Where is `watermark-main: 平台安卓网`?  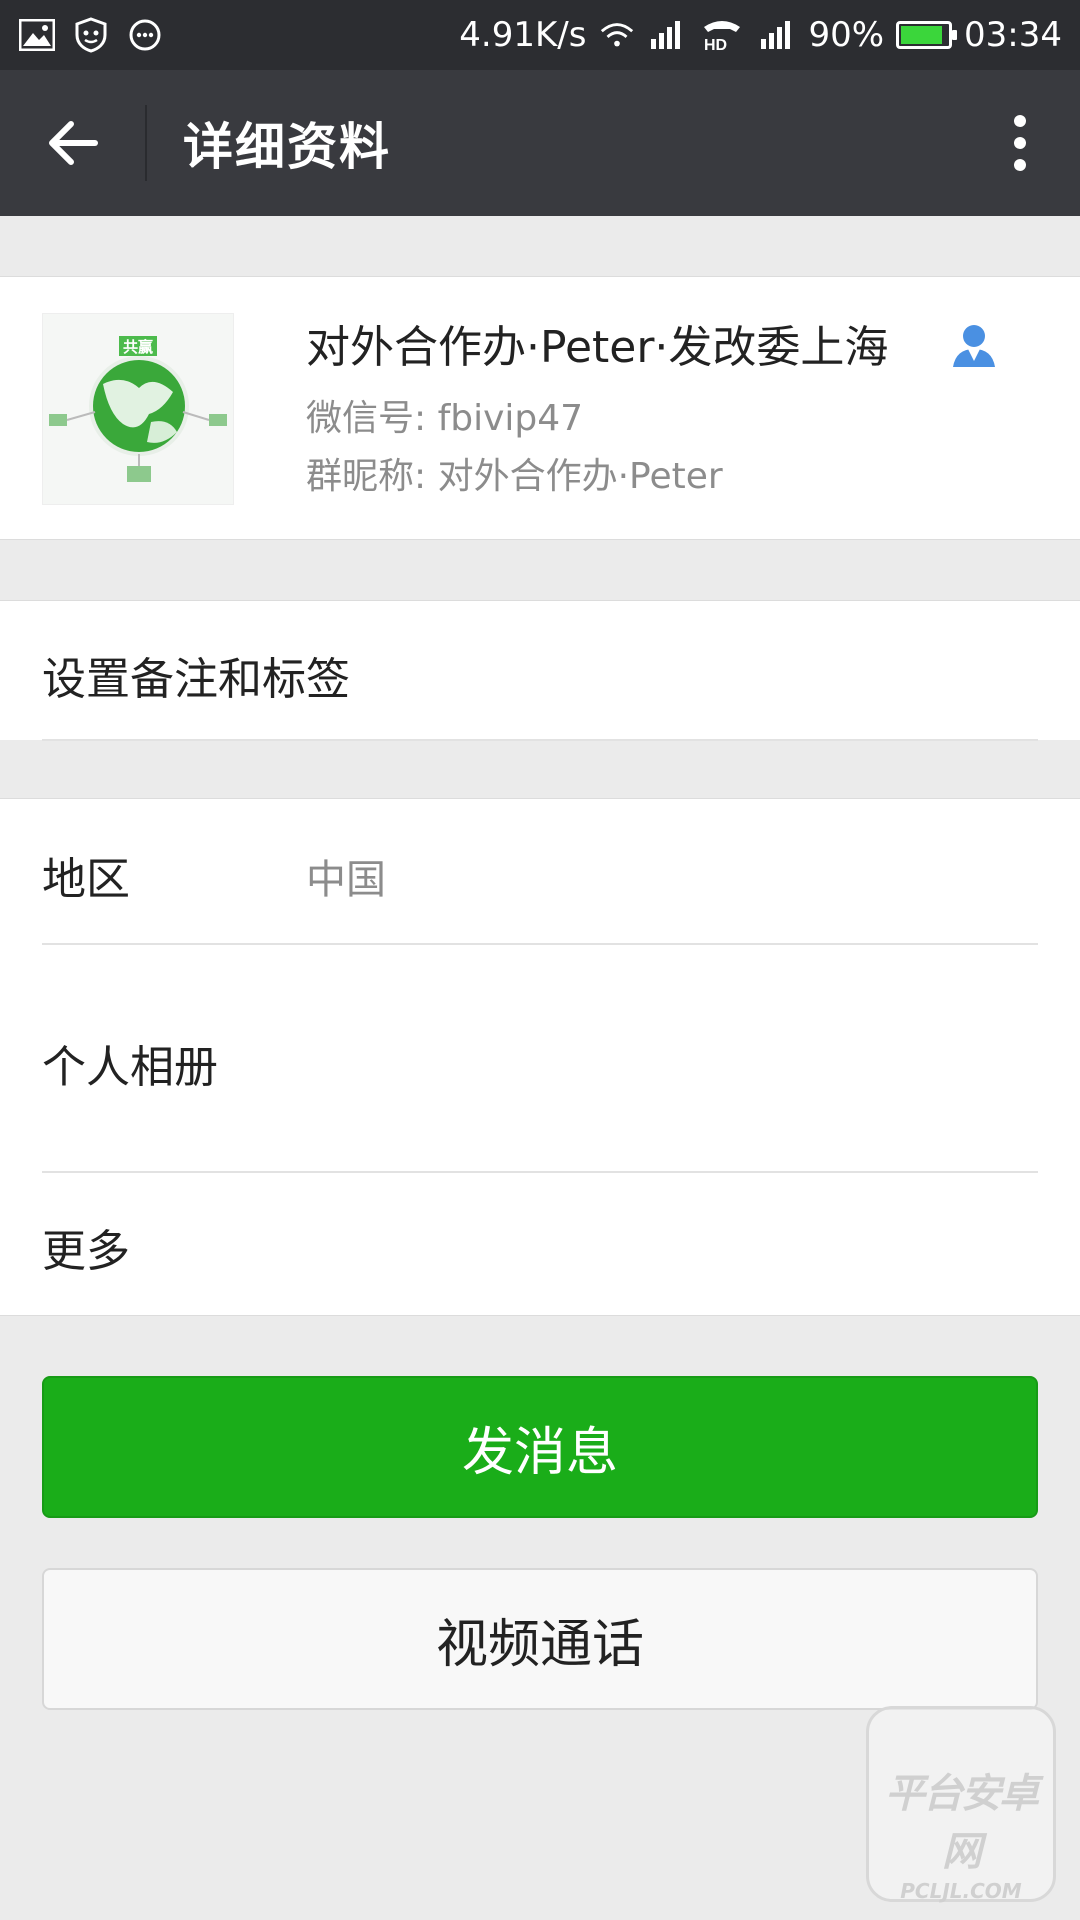
watermark-main: 平台安卓网 is located at coordinates (962, 1823).